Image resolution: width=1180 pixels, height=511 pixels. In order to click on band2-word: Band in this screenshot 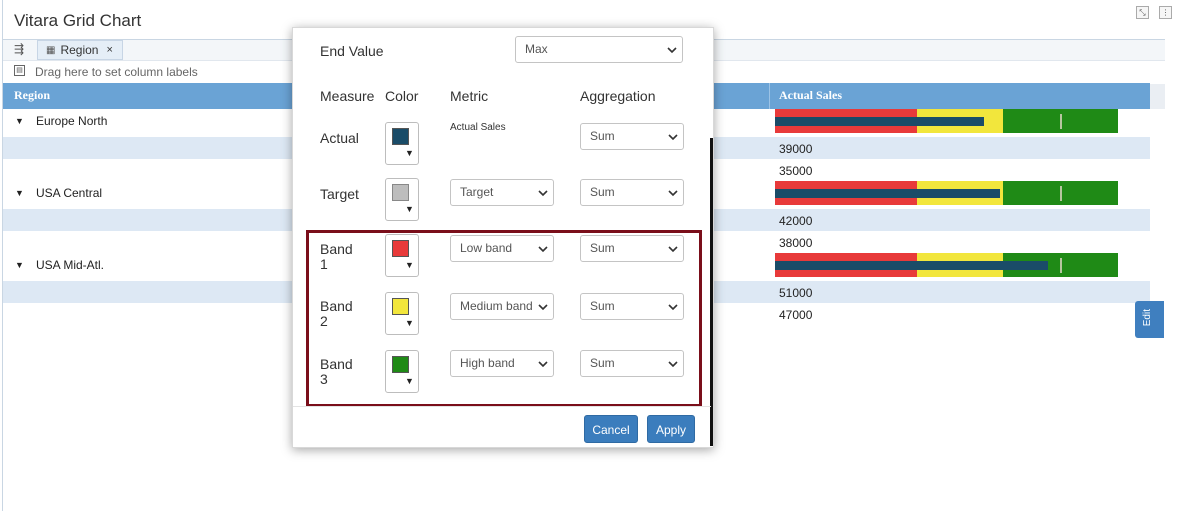, I will do `click(336, 306)`.